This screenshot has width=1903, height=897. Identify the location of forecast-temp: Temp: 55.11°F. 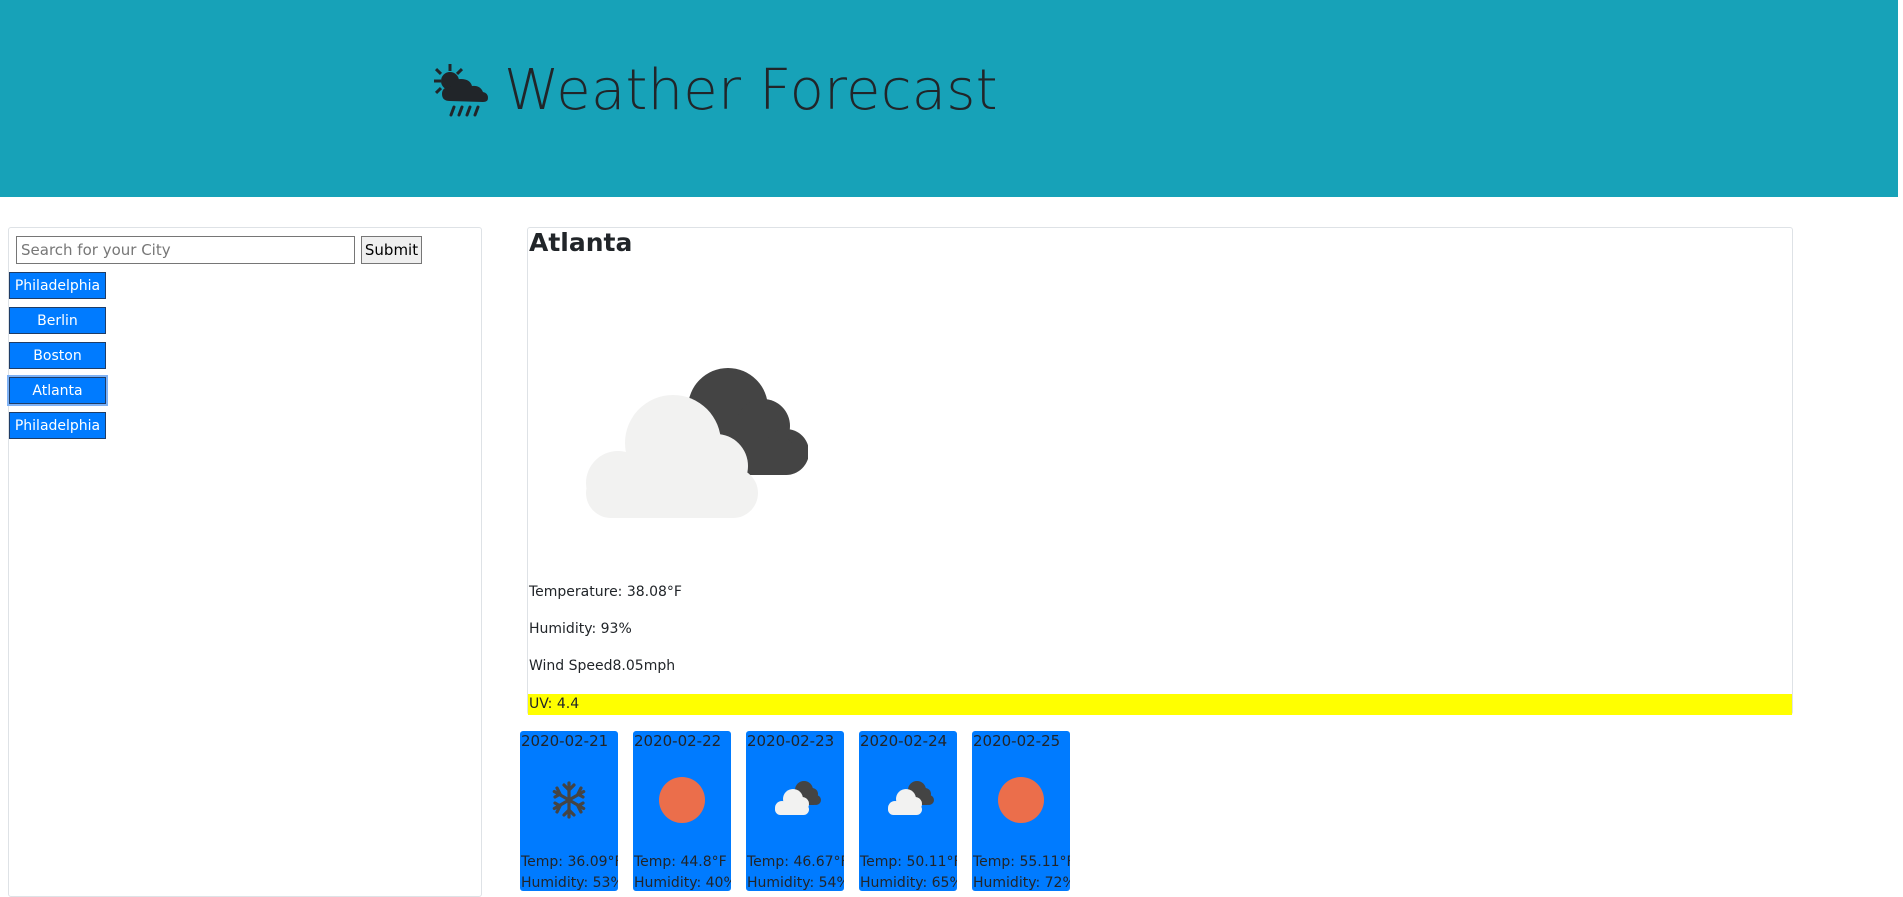
(1021, 862).